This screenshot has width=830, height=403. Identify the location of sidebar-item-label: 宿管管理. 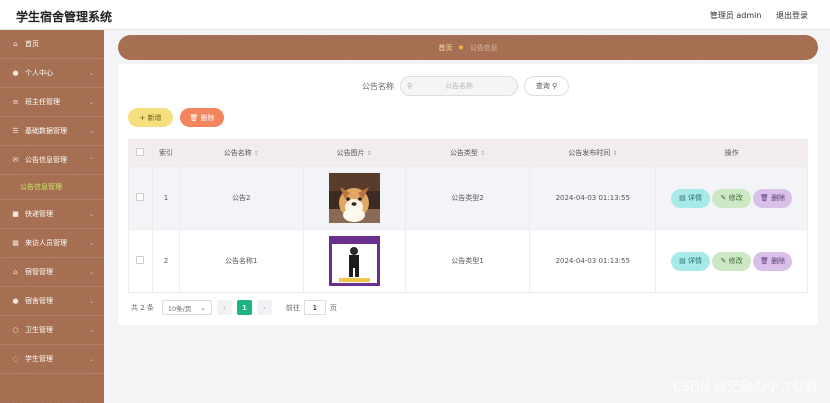
(39, 272).